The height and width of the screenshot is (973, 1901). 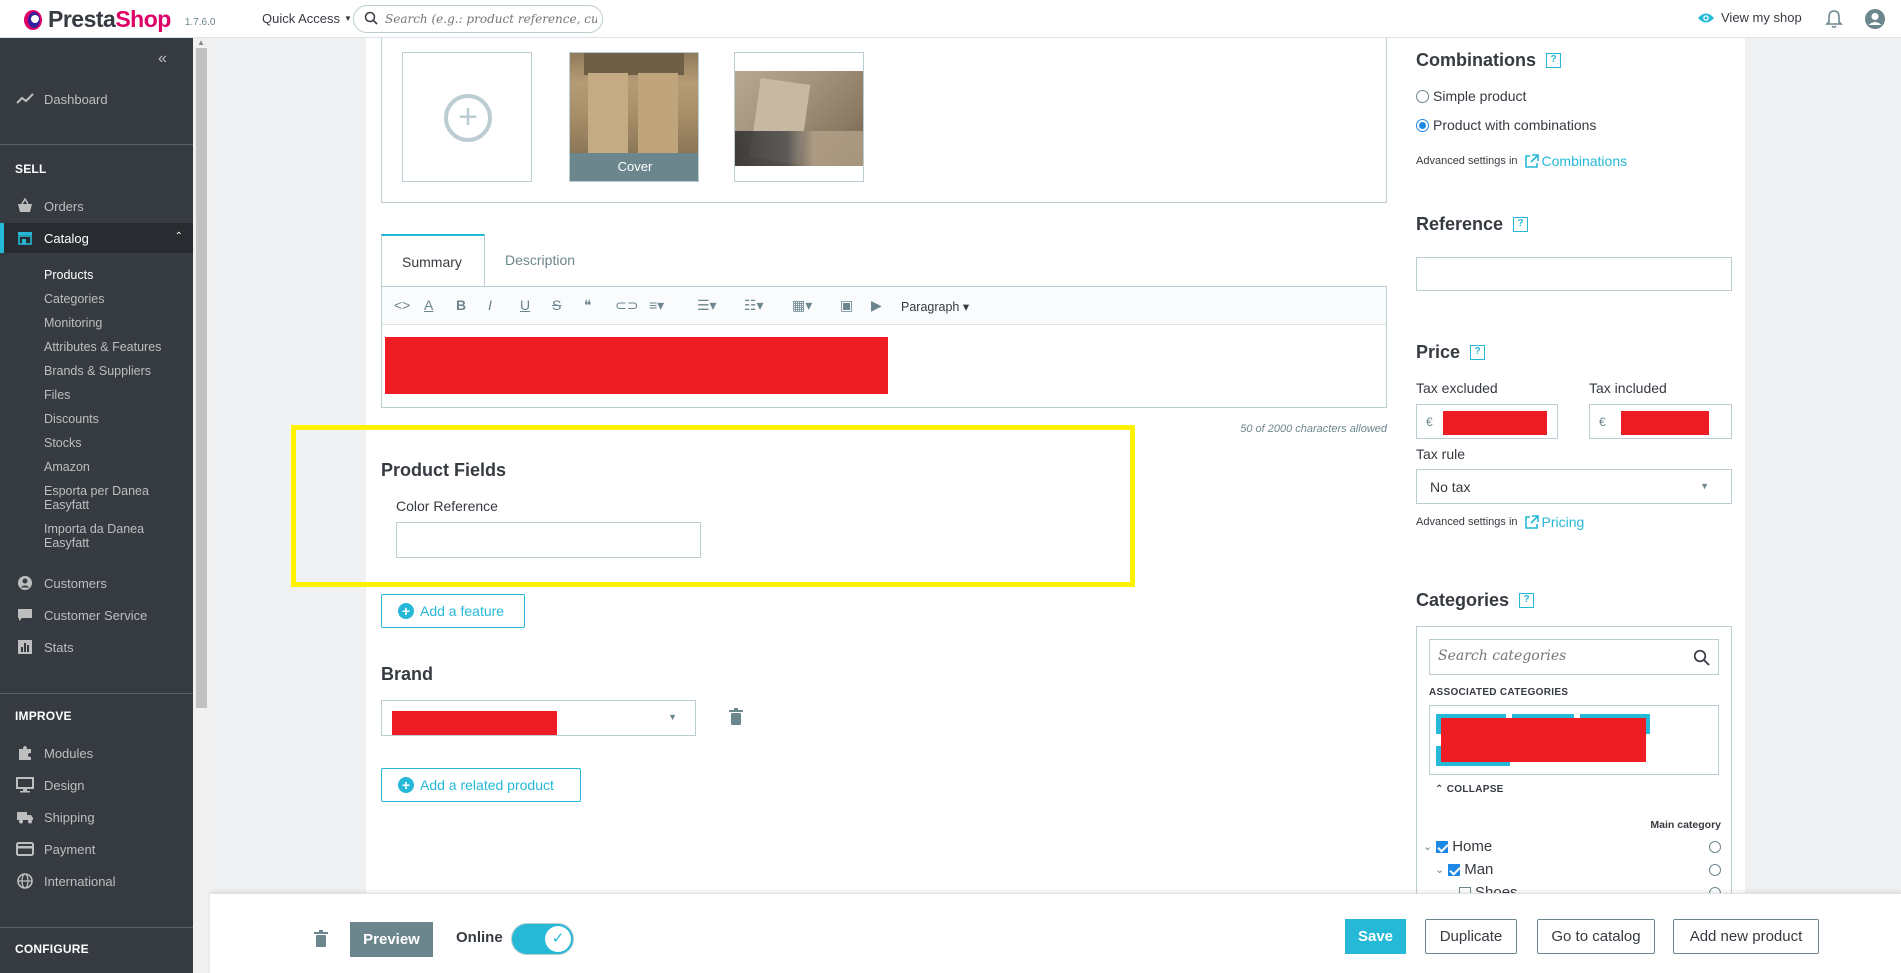 I want to click on sidebar-sub-amazon: Amazon, so click(x=114, y=467).